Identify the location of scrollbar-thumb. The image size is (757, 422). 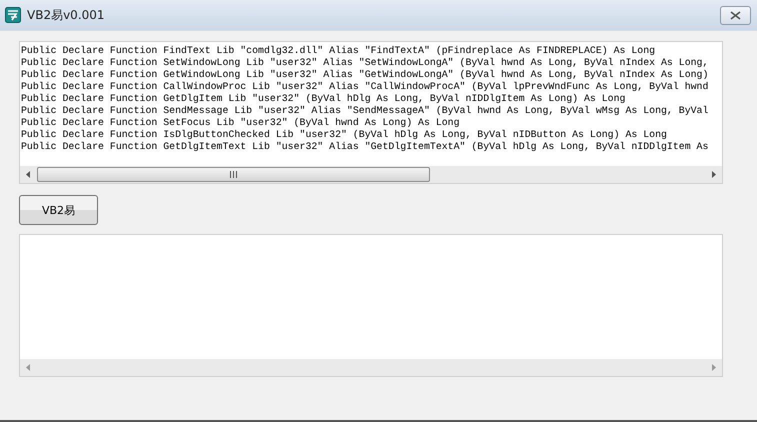
(233, 174).